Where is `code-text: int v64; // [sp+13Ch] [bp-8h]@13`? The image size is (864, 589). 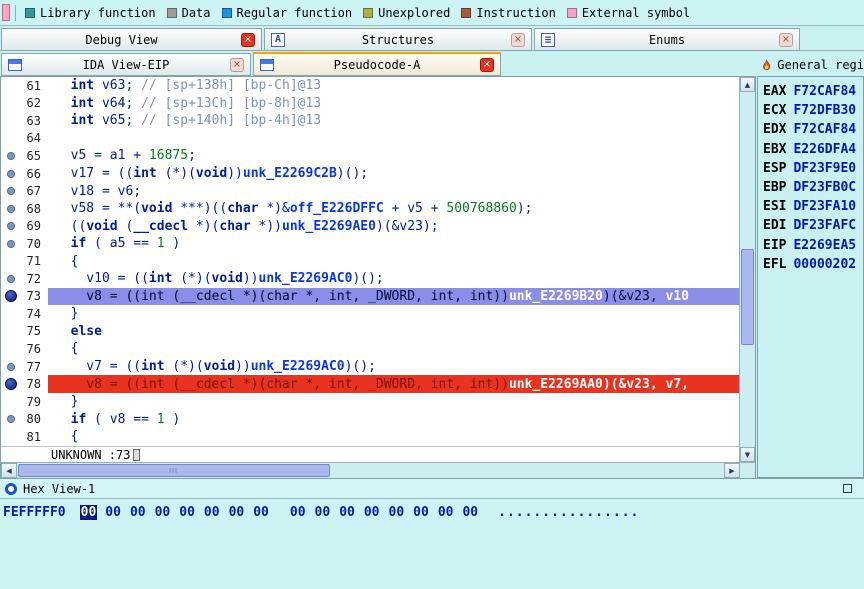
code-text: int v64; // [sp+13Ch] [bp-8h]@13 is located at coordinates (393, 104).